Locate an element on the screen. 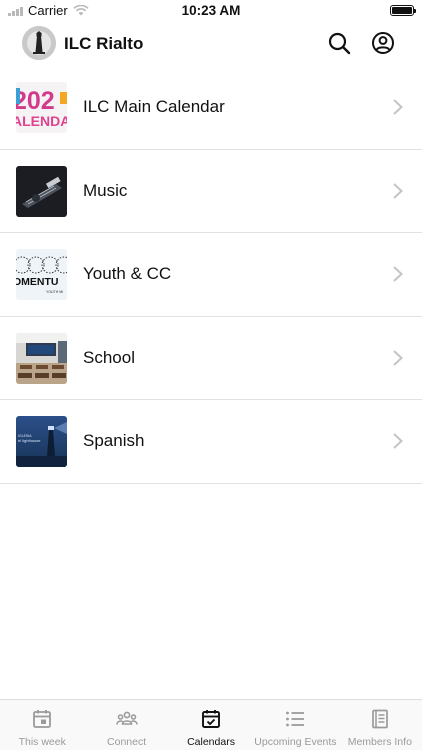  thumb-momentum-text: OMENTU is located at coordinates (37, 282).